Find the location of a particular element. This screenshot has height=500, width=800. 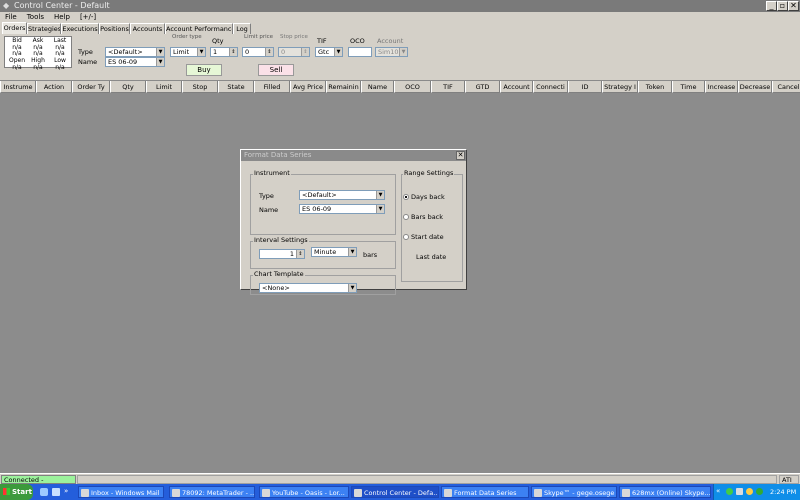

high-value: n/a is located at coordinates (38, 67).